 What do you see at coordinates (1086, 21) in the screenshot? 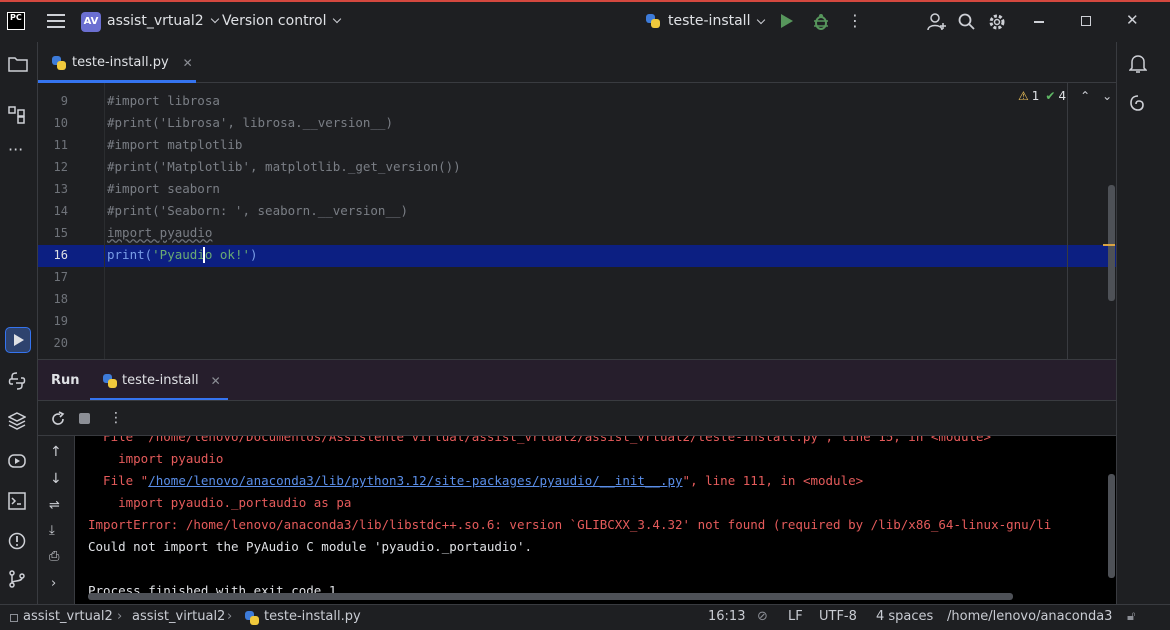
I see `maximize-icon` at bounding box center [1086, 21].